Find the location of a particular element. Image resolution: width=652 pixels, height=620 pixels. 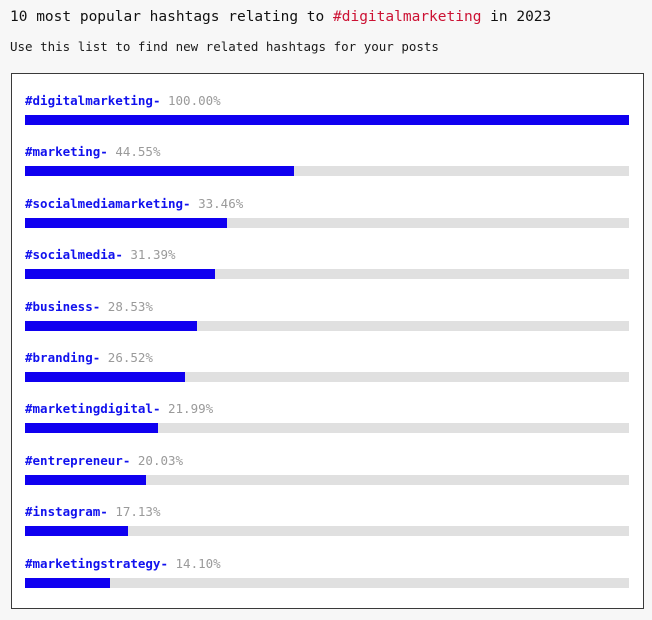

hashtag-percent-value: 33.46% is located at coordinates (217, 203).